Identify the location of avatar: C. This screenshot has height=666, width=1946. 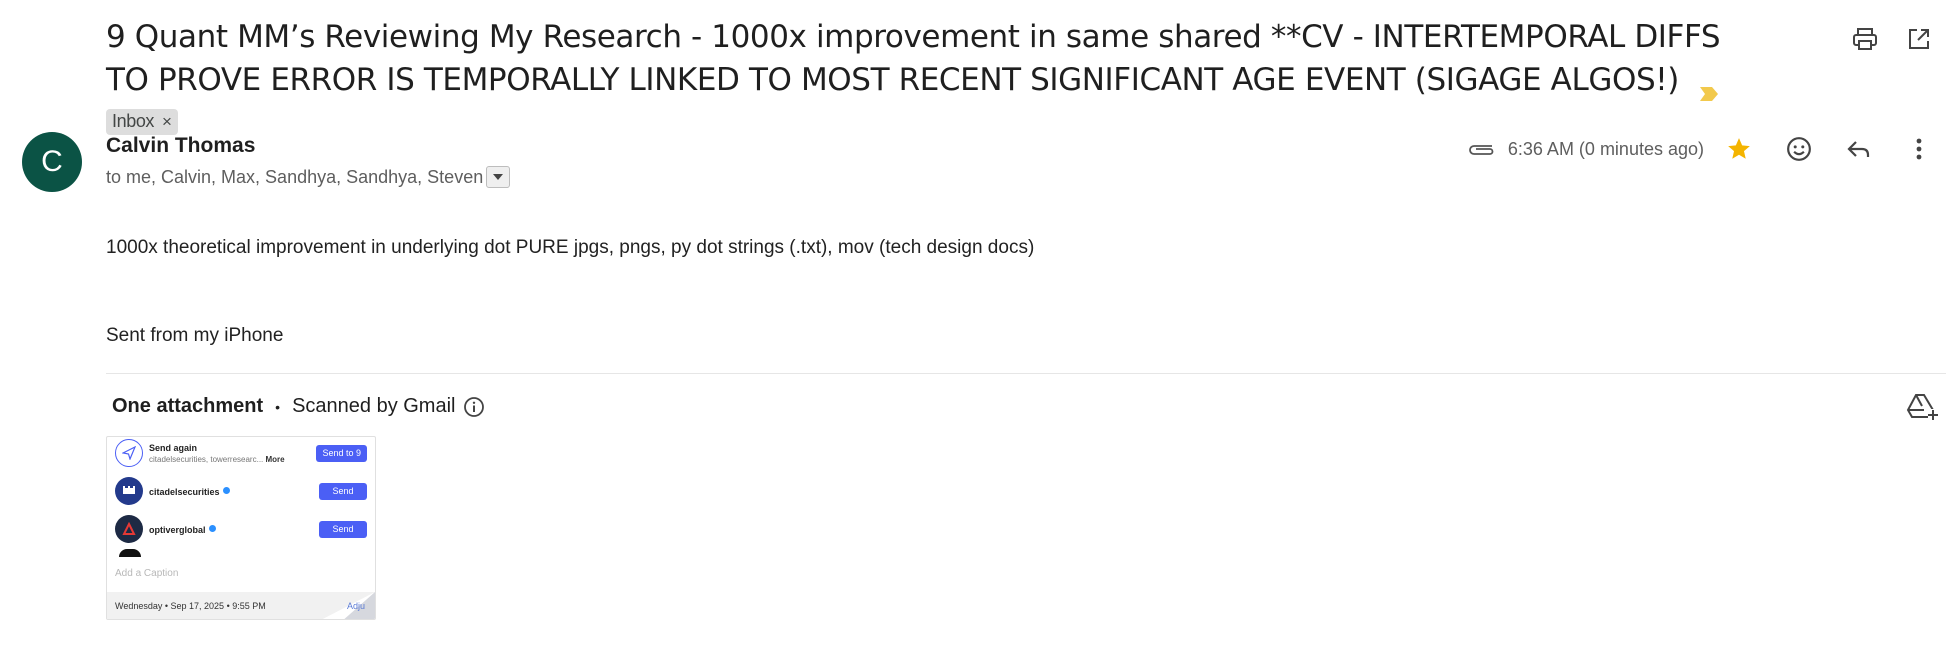
(52, 162).